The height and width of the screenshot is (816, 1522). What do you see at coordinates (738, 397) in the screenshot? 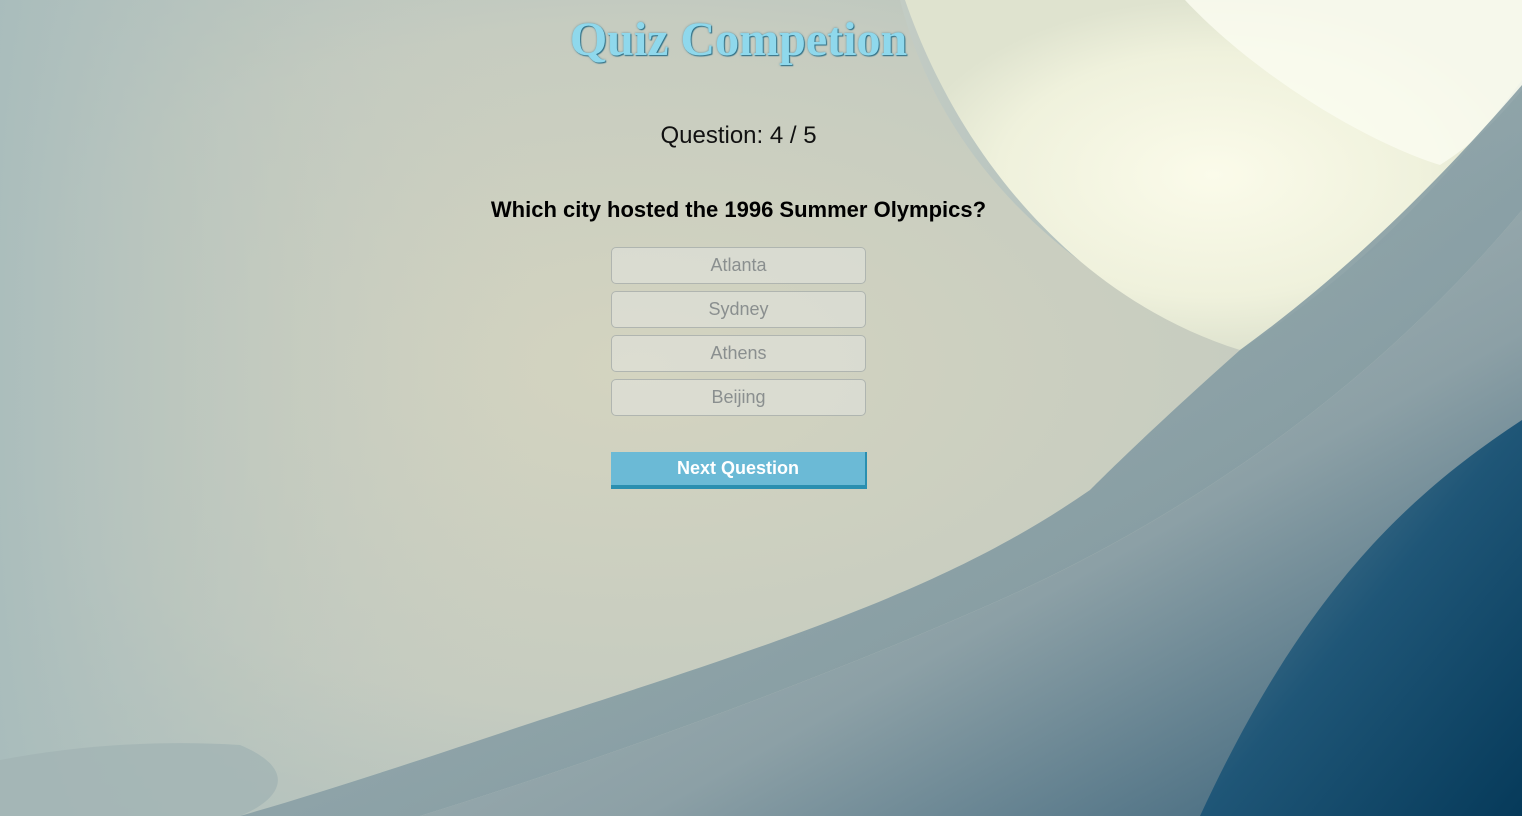
I see `answer-option-beijing: Beijing` at bounding box center [738, 397].